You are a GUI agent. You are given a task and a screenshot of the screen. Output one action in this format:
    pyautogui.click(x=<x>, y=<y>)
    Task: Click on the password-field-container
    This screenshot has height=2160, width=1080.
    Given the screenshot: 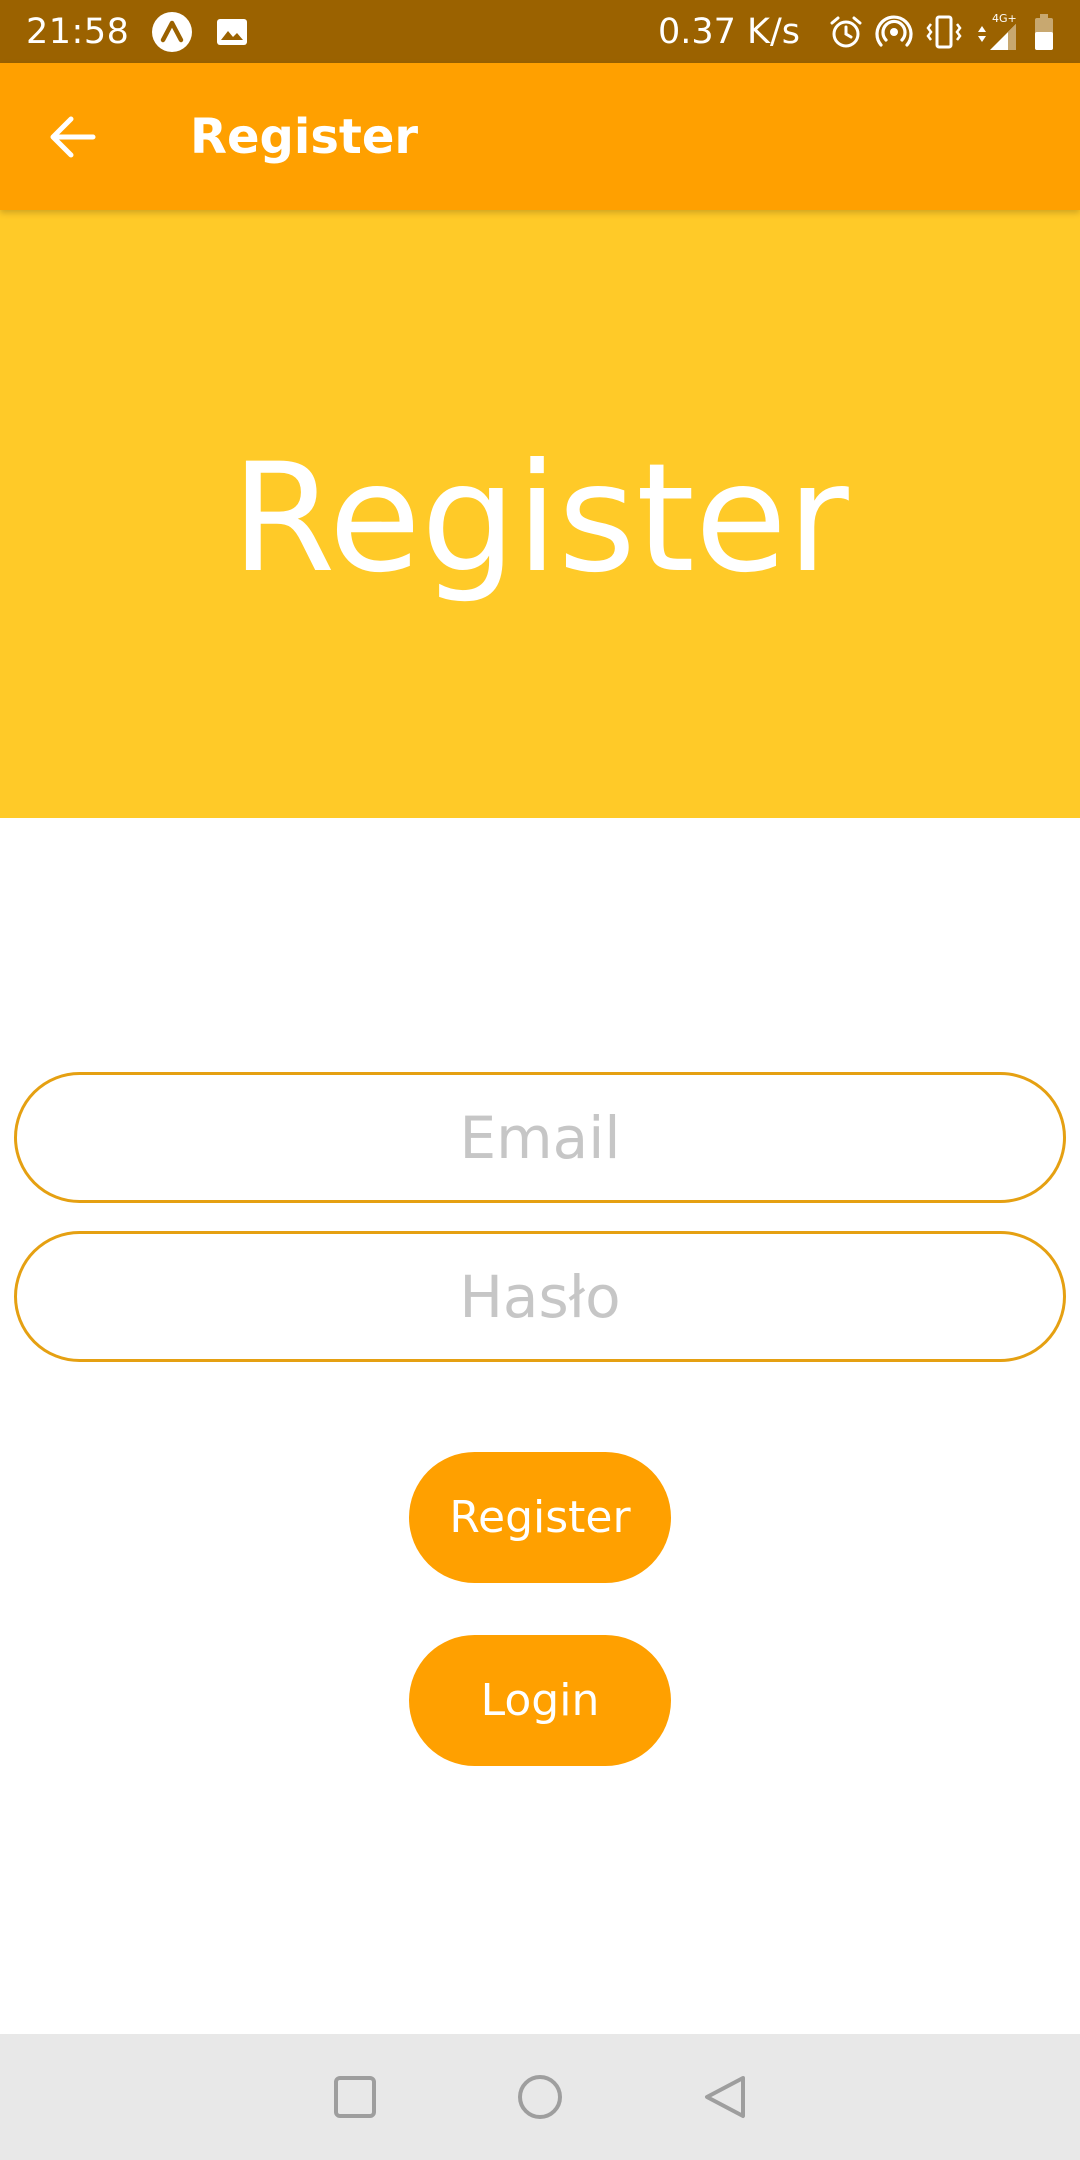 What is the action you would take?
    pyautogui.click(x=540, y=1296)
    